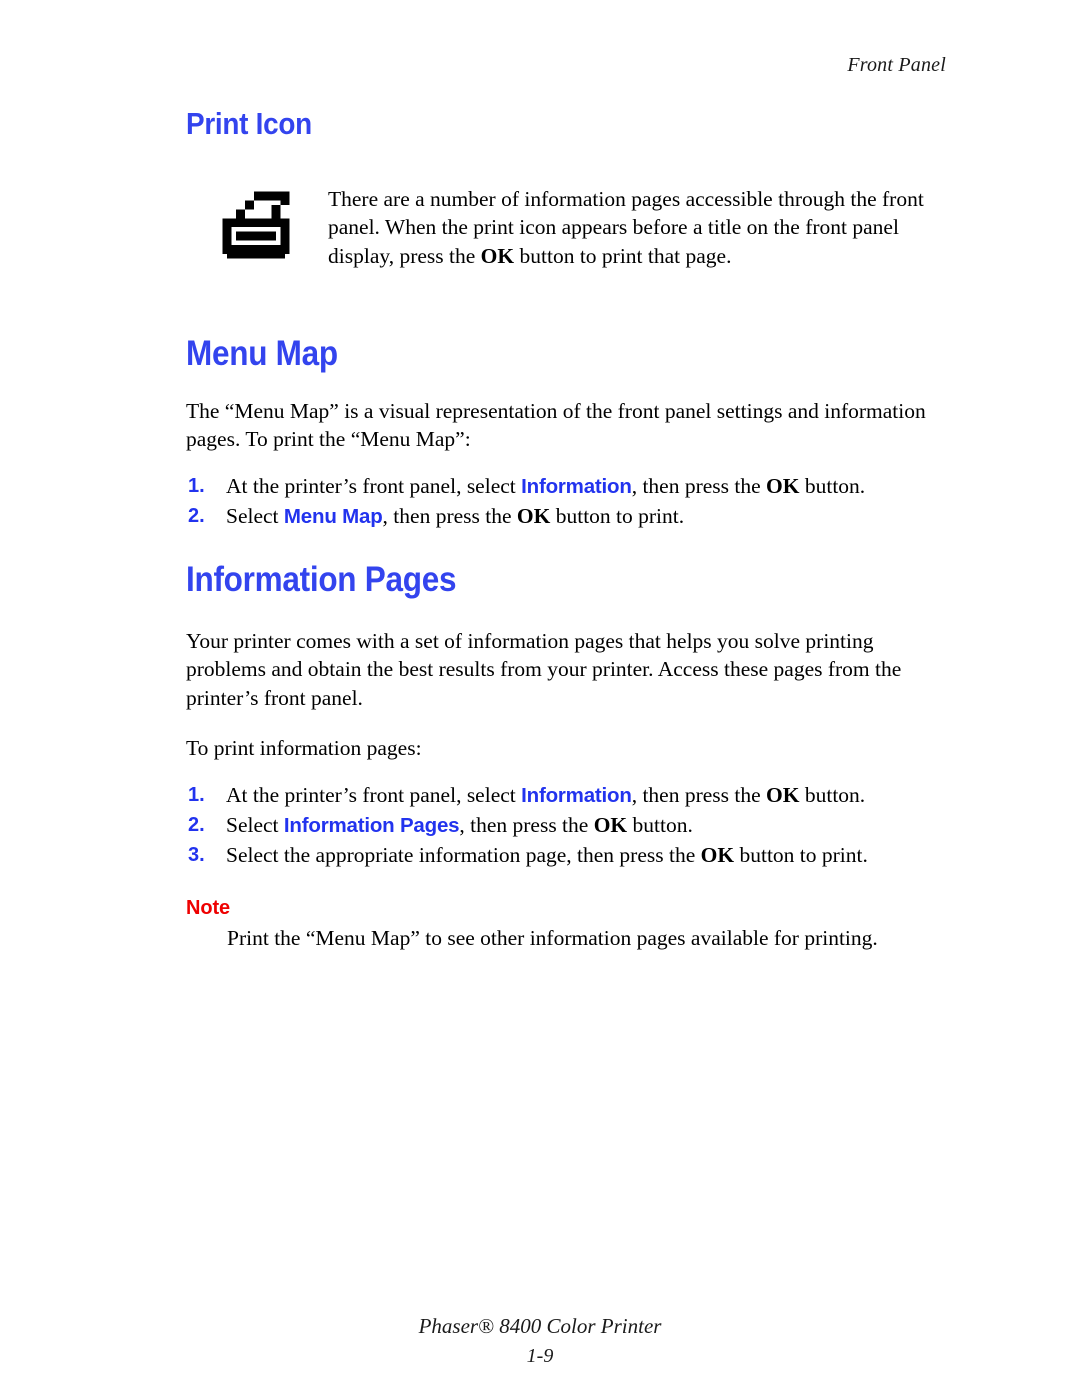 Image resolution: width=1080 pixels, height=1397 pixels. What do you see at coordinates (196, 854) in the screenshot?
I see `step-number: 3.` at bounding box center [196, 854].